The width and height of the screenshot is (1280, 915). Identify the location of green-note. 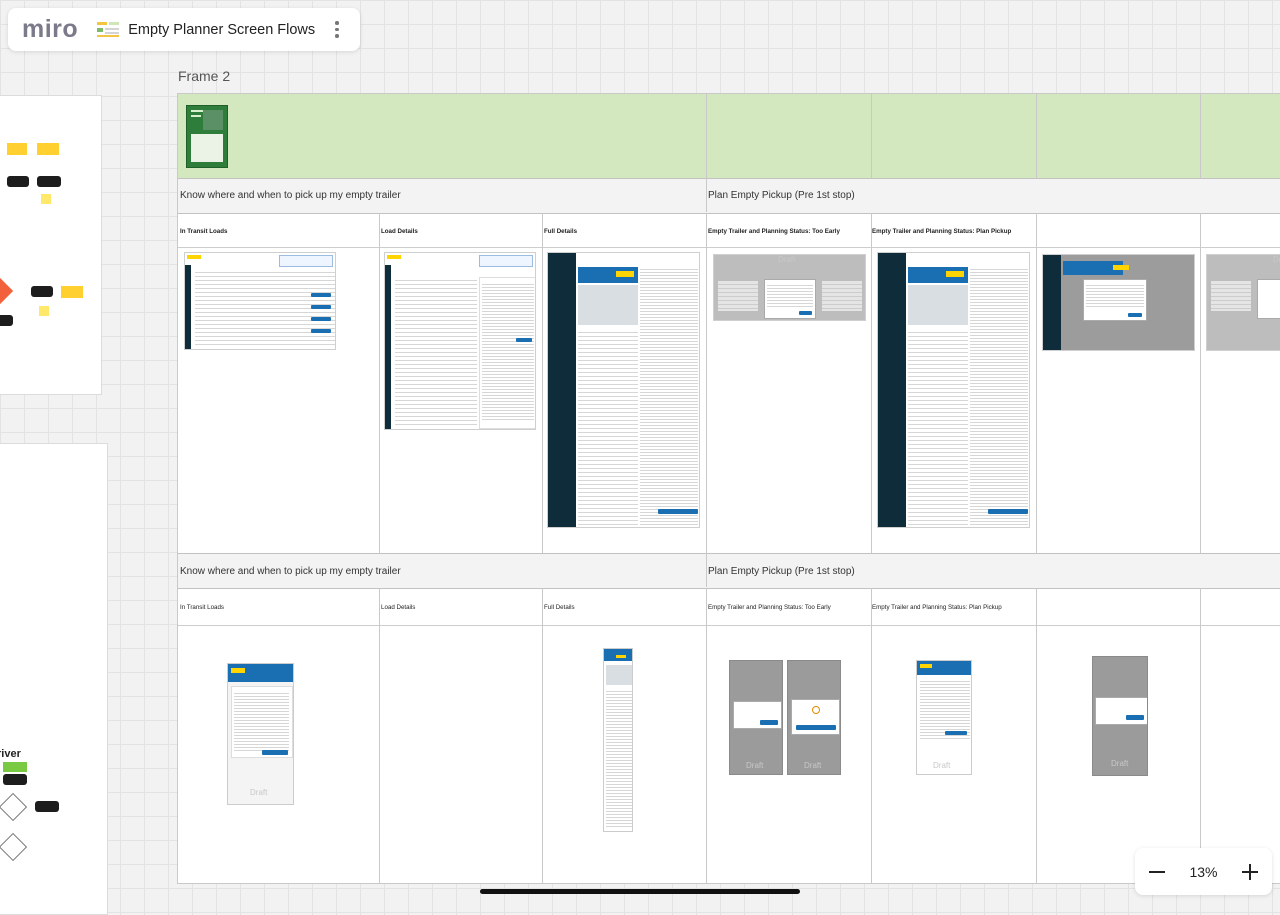
(15, 767).